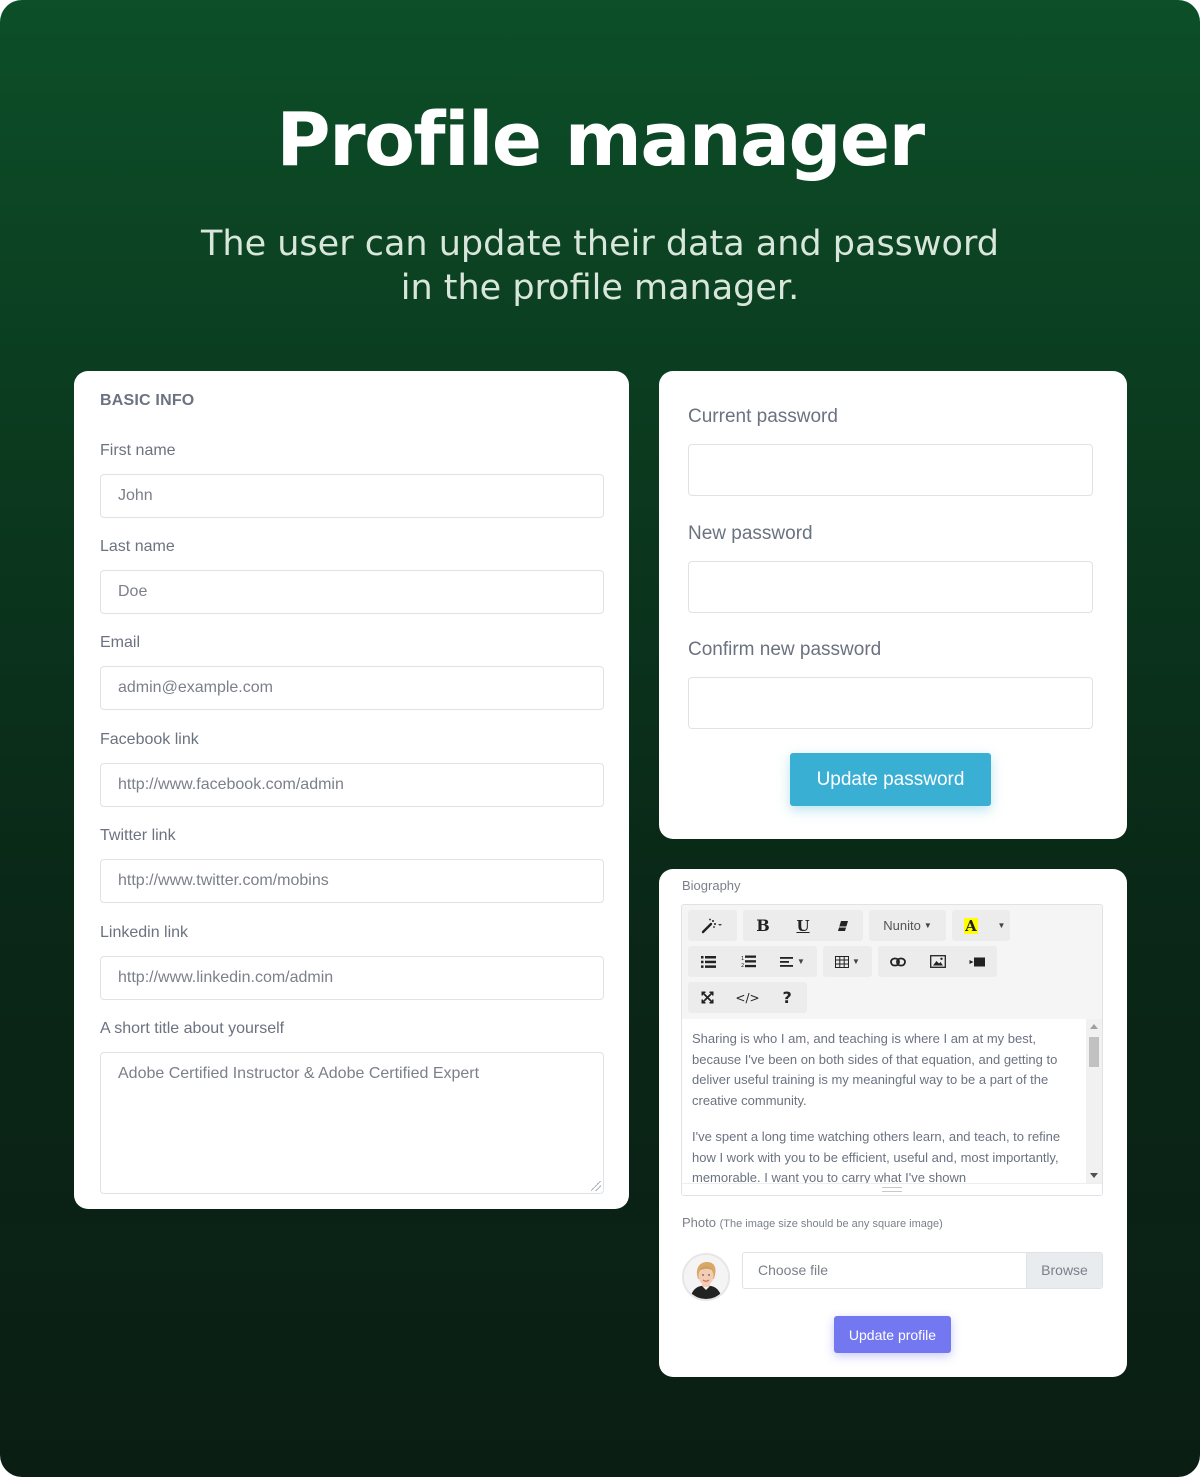  What do you see at coordinates (596, 1186) in the screenshot?
I see `resize-grip-icon` at bounding box center [596, 1186].